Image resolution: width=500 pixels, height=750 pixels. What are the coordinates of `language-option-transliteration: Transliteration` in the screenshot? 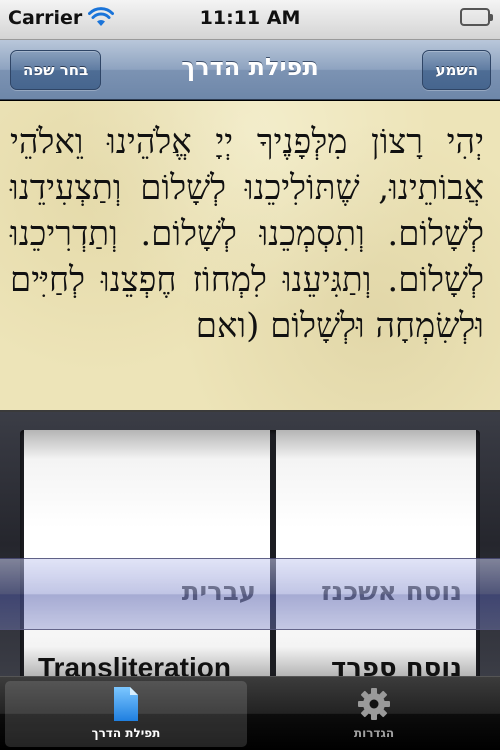 It's located at (147, 657).